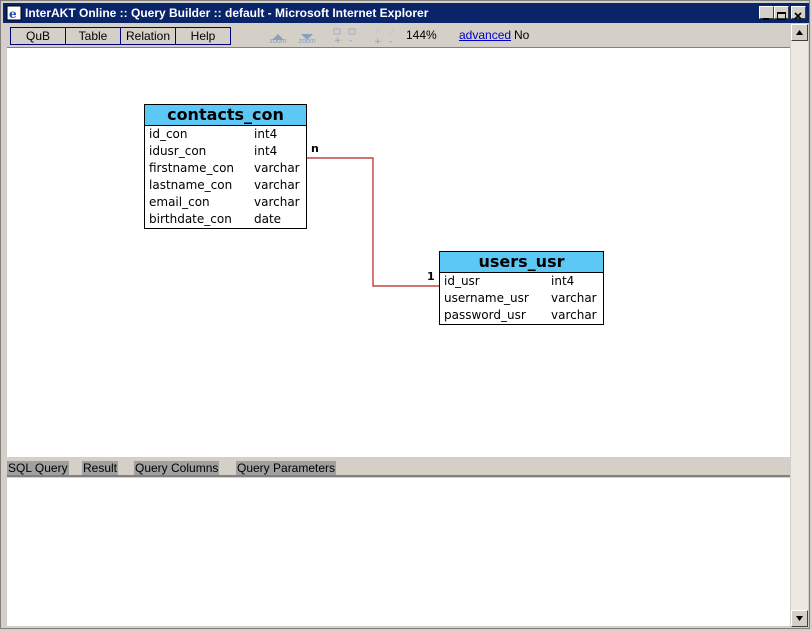 The image size is (812, 631). Describe the element at coordinates (522, 35) in the screenshot. I see `advanced-value: No` at that location.